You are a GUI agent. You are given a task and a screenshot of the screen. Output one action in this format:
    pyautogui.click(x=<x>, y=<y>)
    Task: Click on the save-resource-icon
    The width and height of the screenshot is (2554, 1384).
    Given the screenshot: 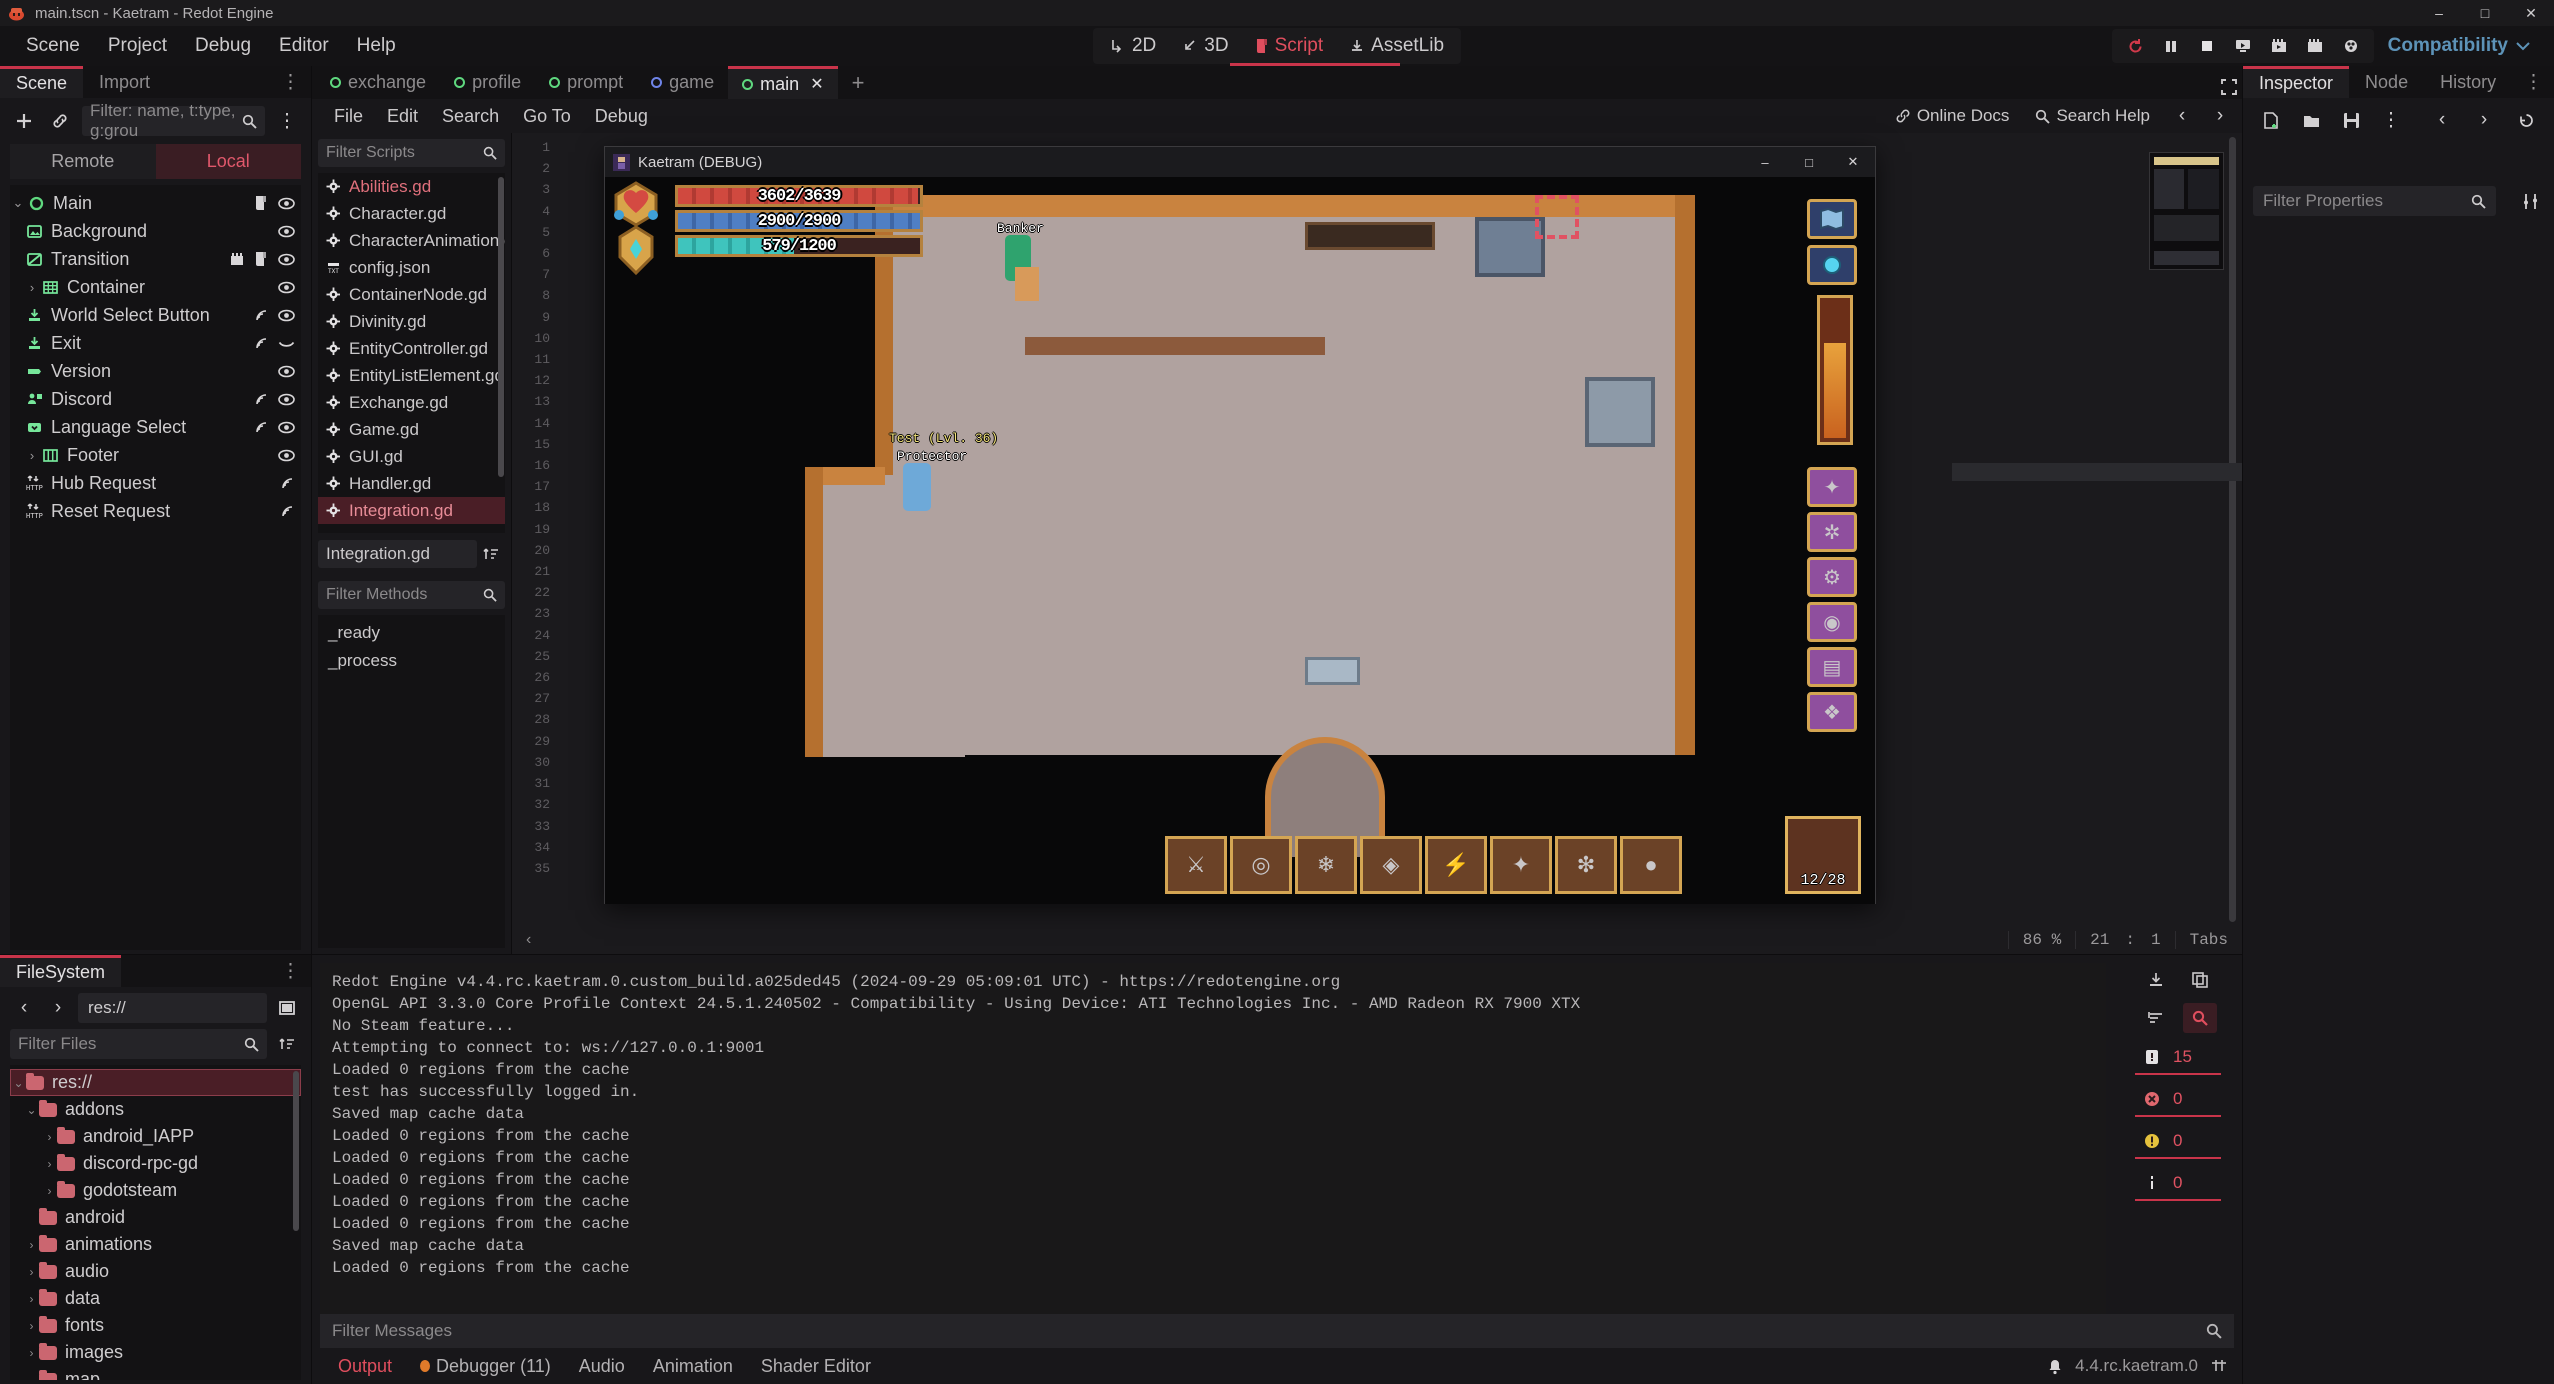 What is the action you would take?
    pyautogui.click(x=2351, y=120)
    